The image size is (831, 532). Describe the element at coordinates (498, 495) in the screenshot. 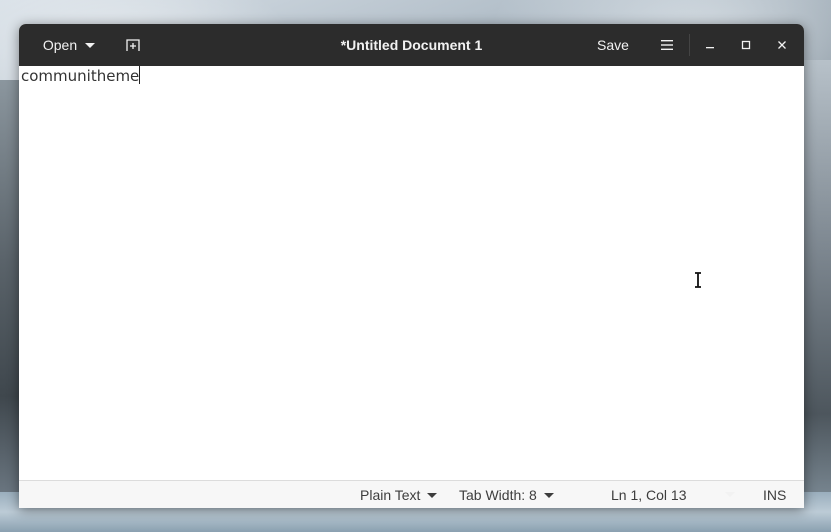

I see `tab-width-label: Tab Width: 8` at that location.